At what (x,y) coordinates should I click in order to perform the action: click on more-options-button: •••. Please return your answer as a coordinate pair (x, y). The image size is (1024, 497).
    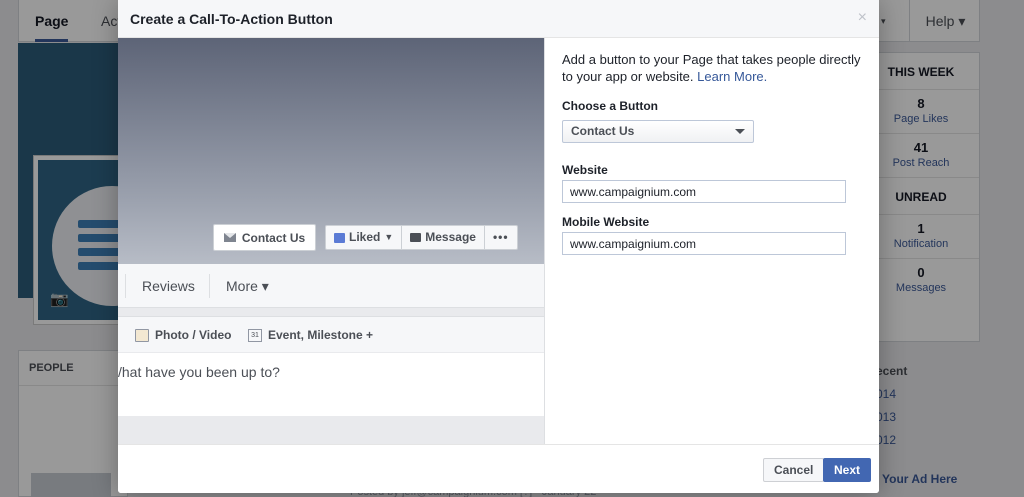
    Looking at the image, I should click on (501, 237).